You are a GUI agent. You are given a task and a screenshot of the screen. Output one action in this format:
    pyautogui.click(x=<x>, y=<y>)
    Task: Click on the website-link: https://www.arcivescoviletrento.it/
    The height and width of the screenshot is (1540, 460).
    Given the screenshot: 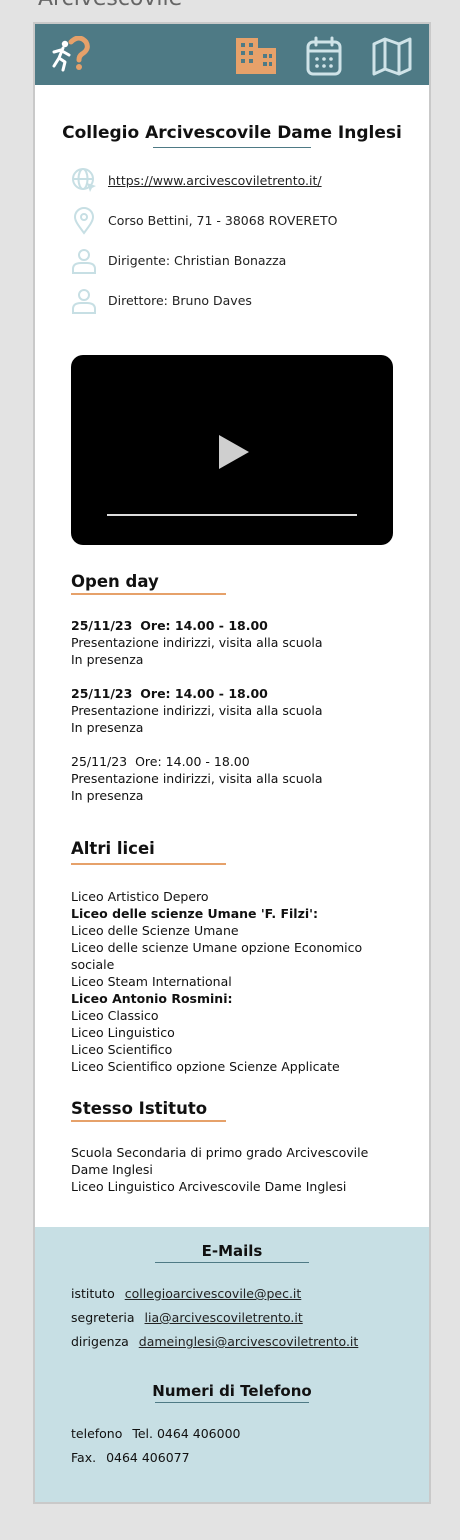 What is the action you would take?
    pyautogui.click(x=215, y=180)
    